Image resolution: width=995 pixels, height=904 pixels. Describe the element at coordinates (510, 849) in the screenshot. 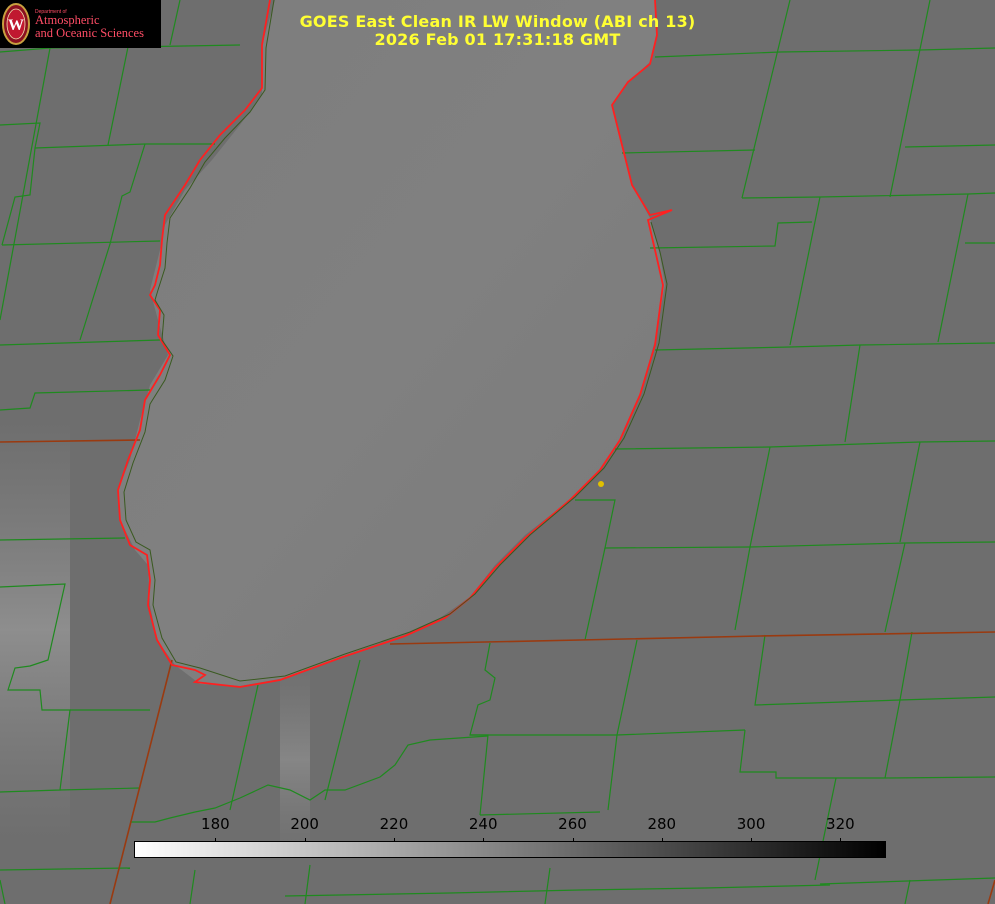

I see `colorbar` at that location.